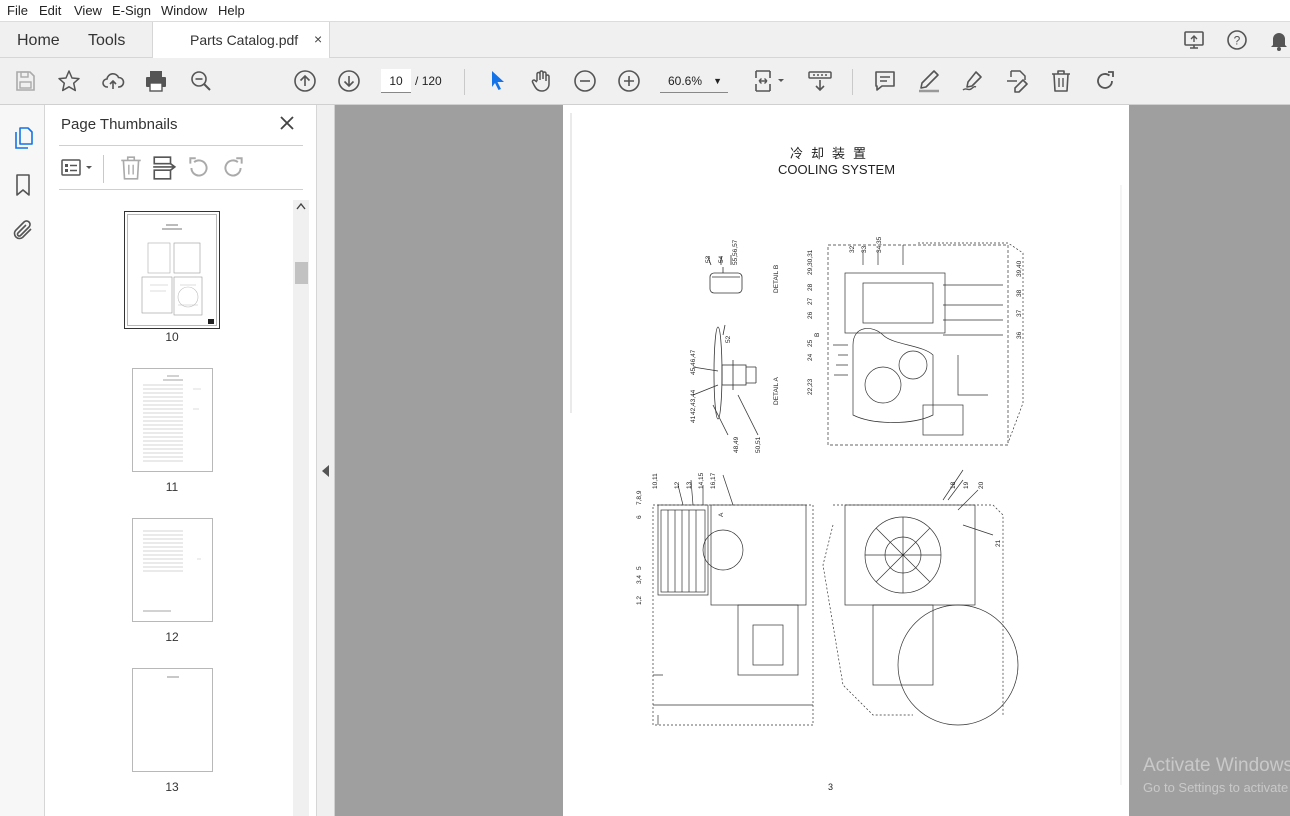  I want to click on minus-circle-icon, so click(585, 81).